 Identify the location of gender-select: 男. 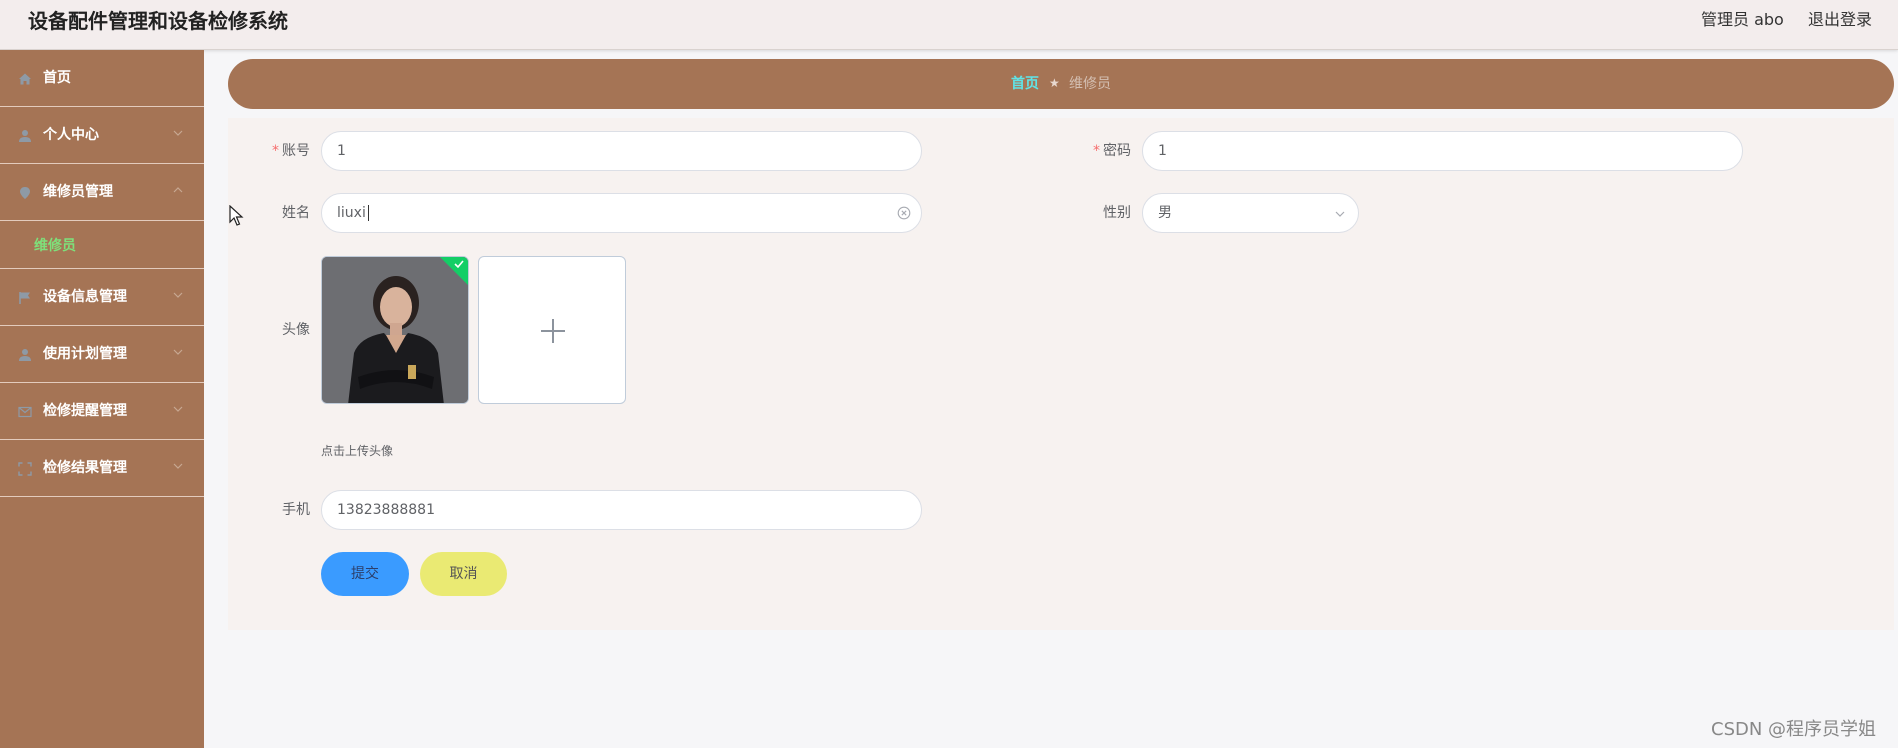
(1250, 213).